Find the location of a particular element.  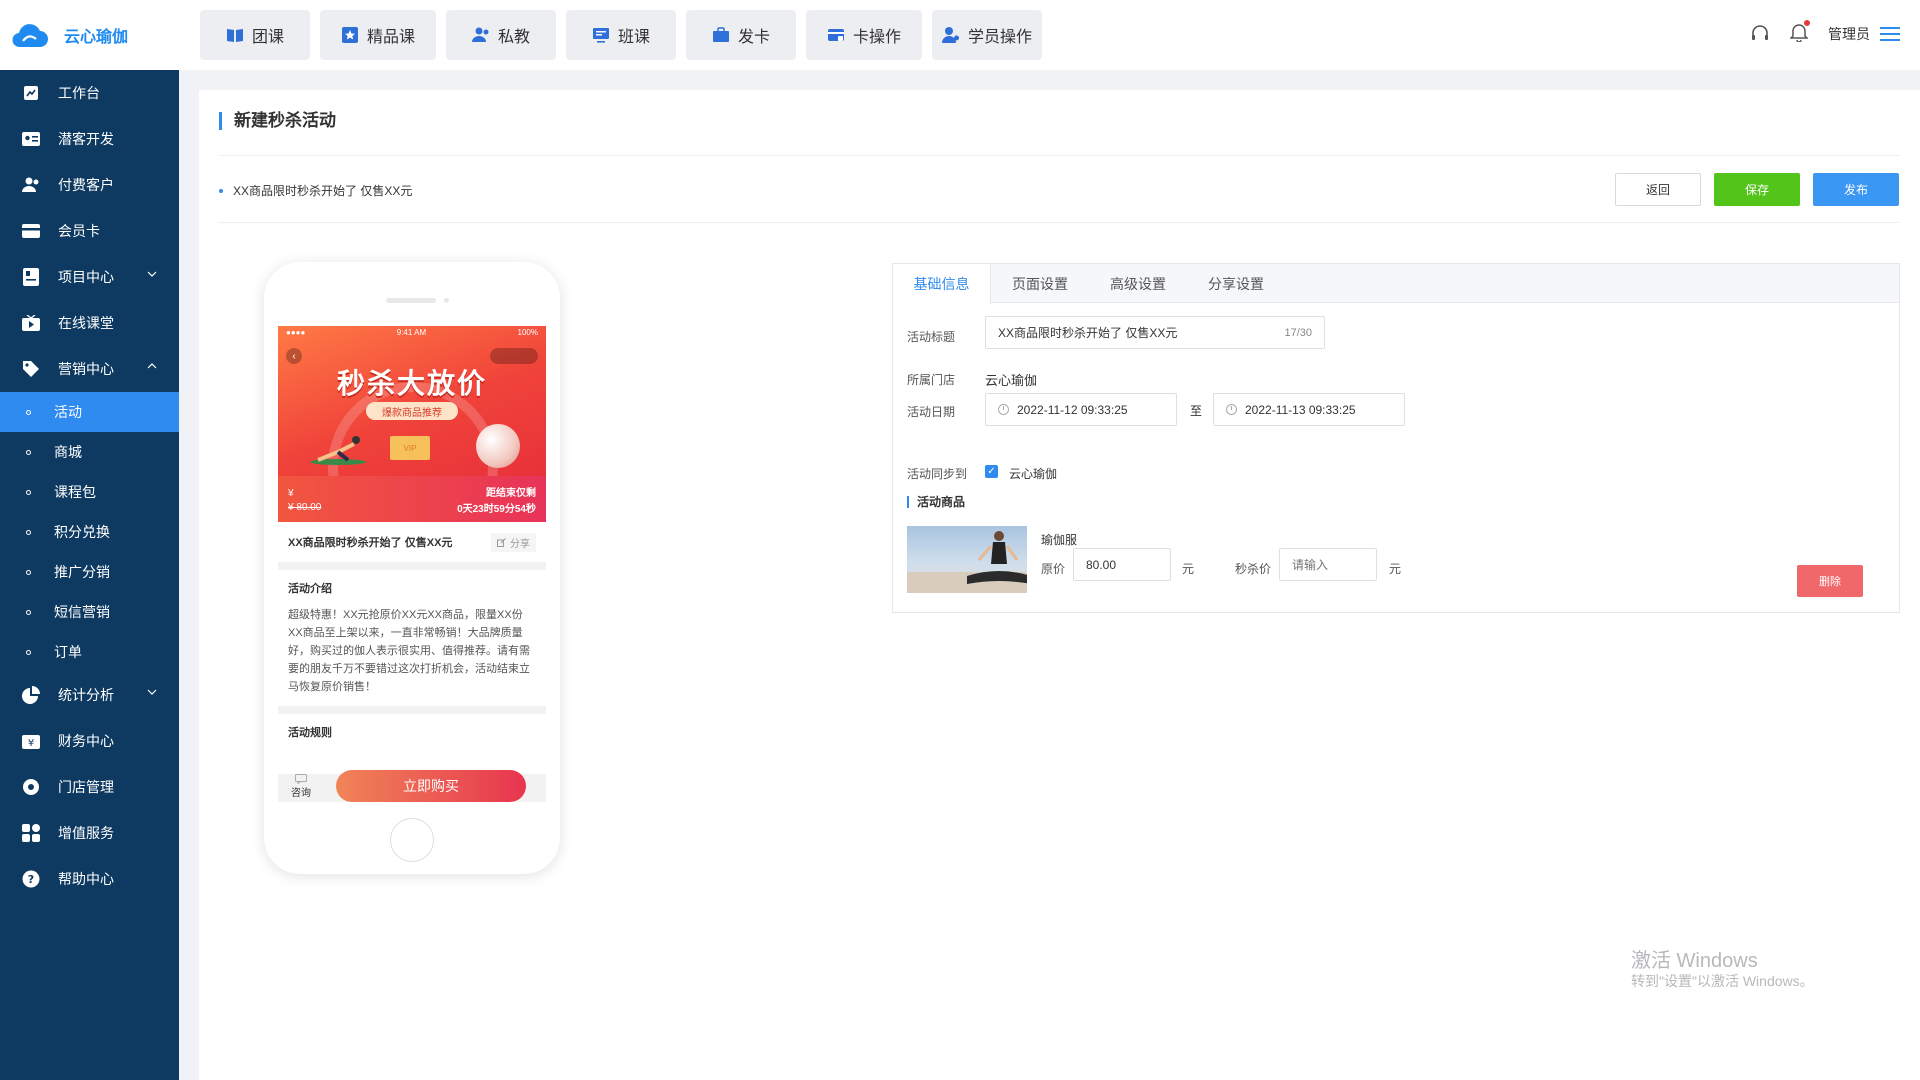

customers-icon is located at coordinates (31, 185).